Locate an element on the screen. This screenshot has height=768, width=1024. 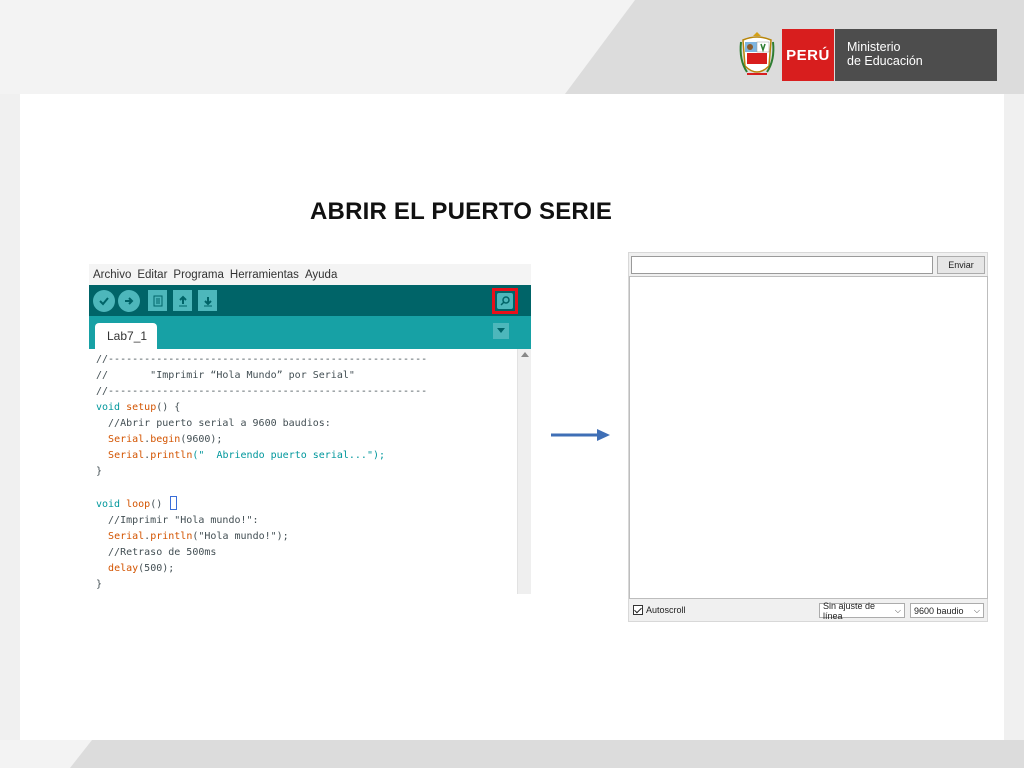
baud-rate-select: 9600 baudio ⌵ is located at coordinates (947, 610).